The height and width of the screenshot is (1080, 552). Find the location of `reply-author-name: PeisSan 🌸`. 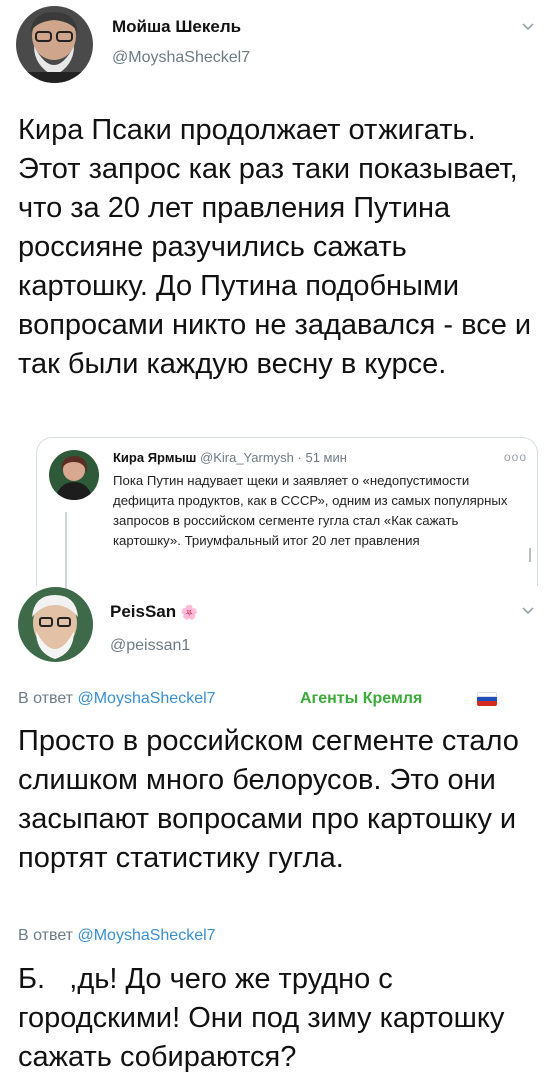

reply-author-name: PeisSan 🌸 is located at coordinates (154, 612).